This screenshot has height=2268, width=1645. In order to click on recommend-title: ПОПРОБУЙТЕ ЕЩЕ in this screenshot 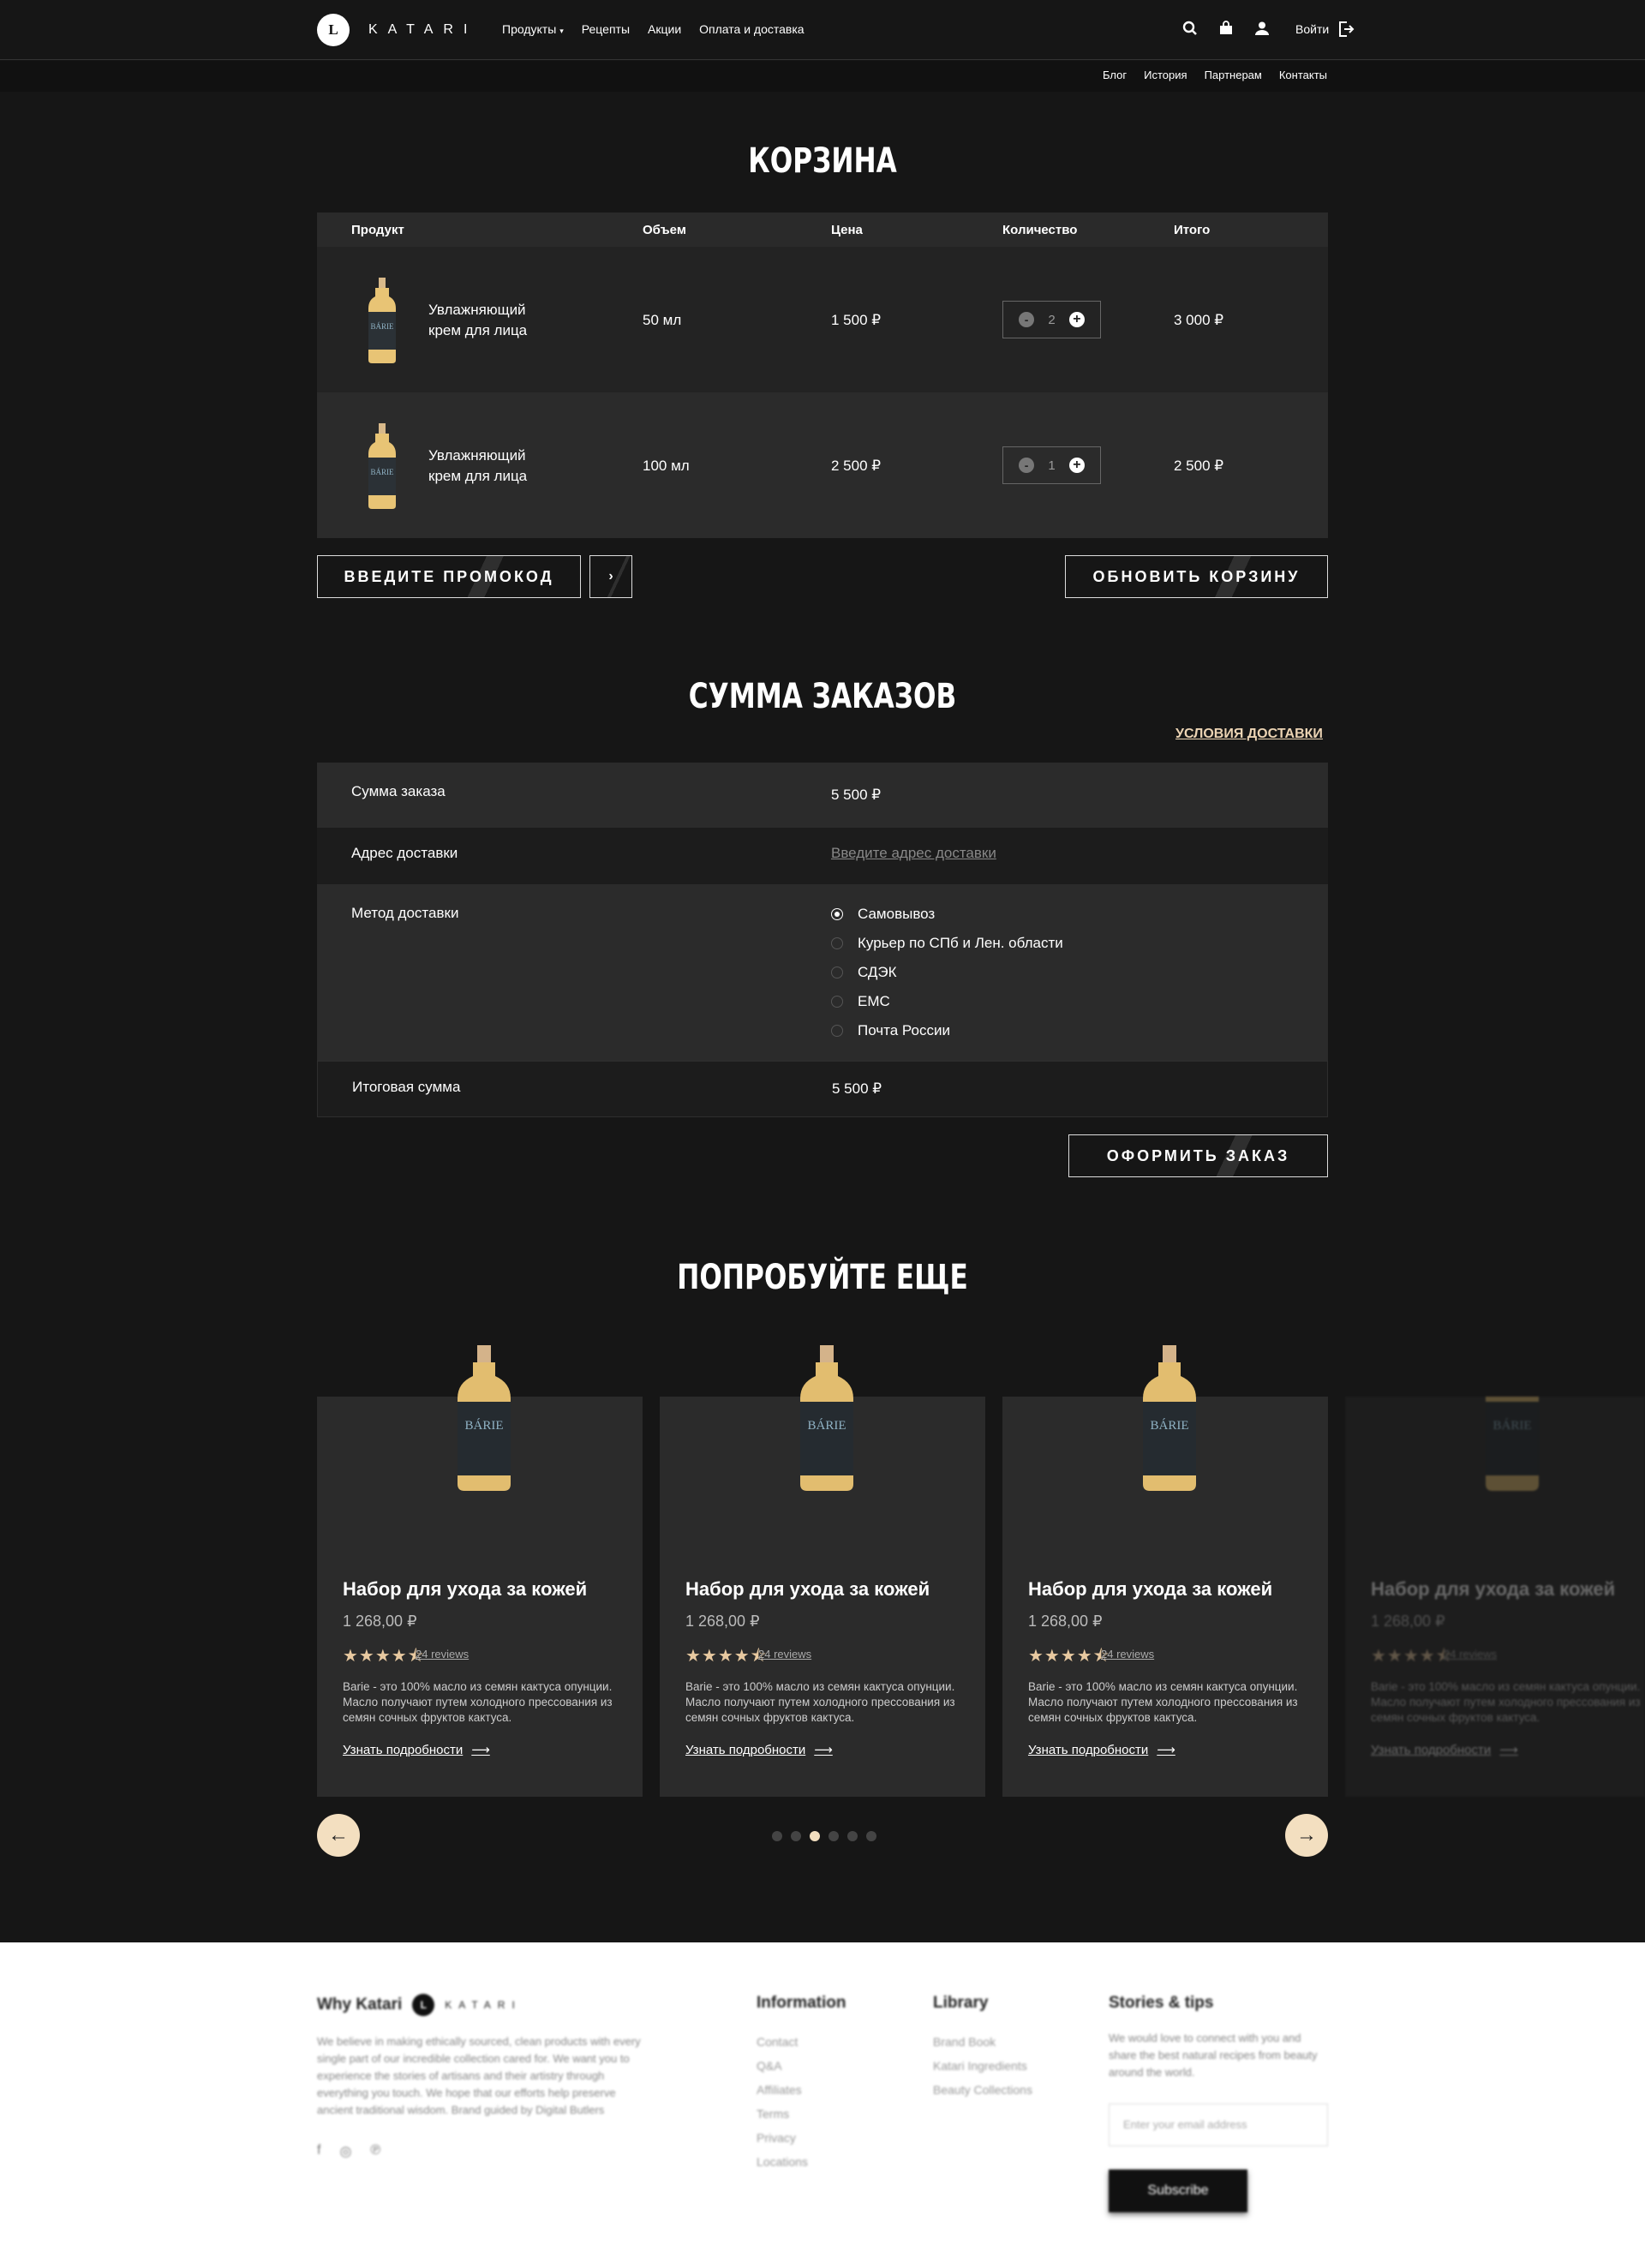, I will do `click(822, 1277)`.